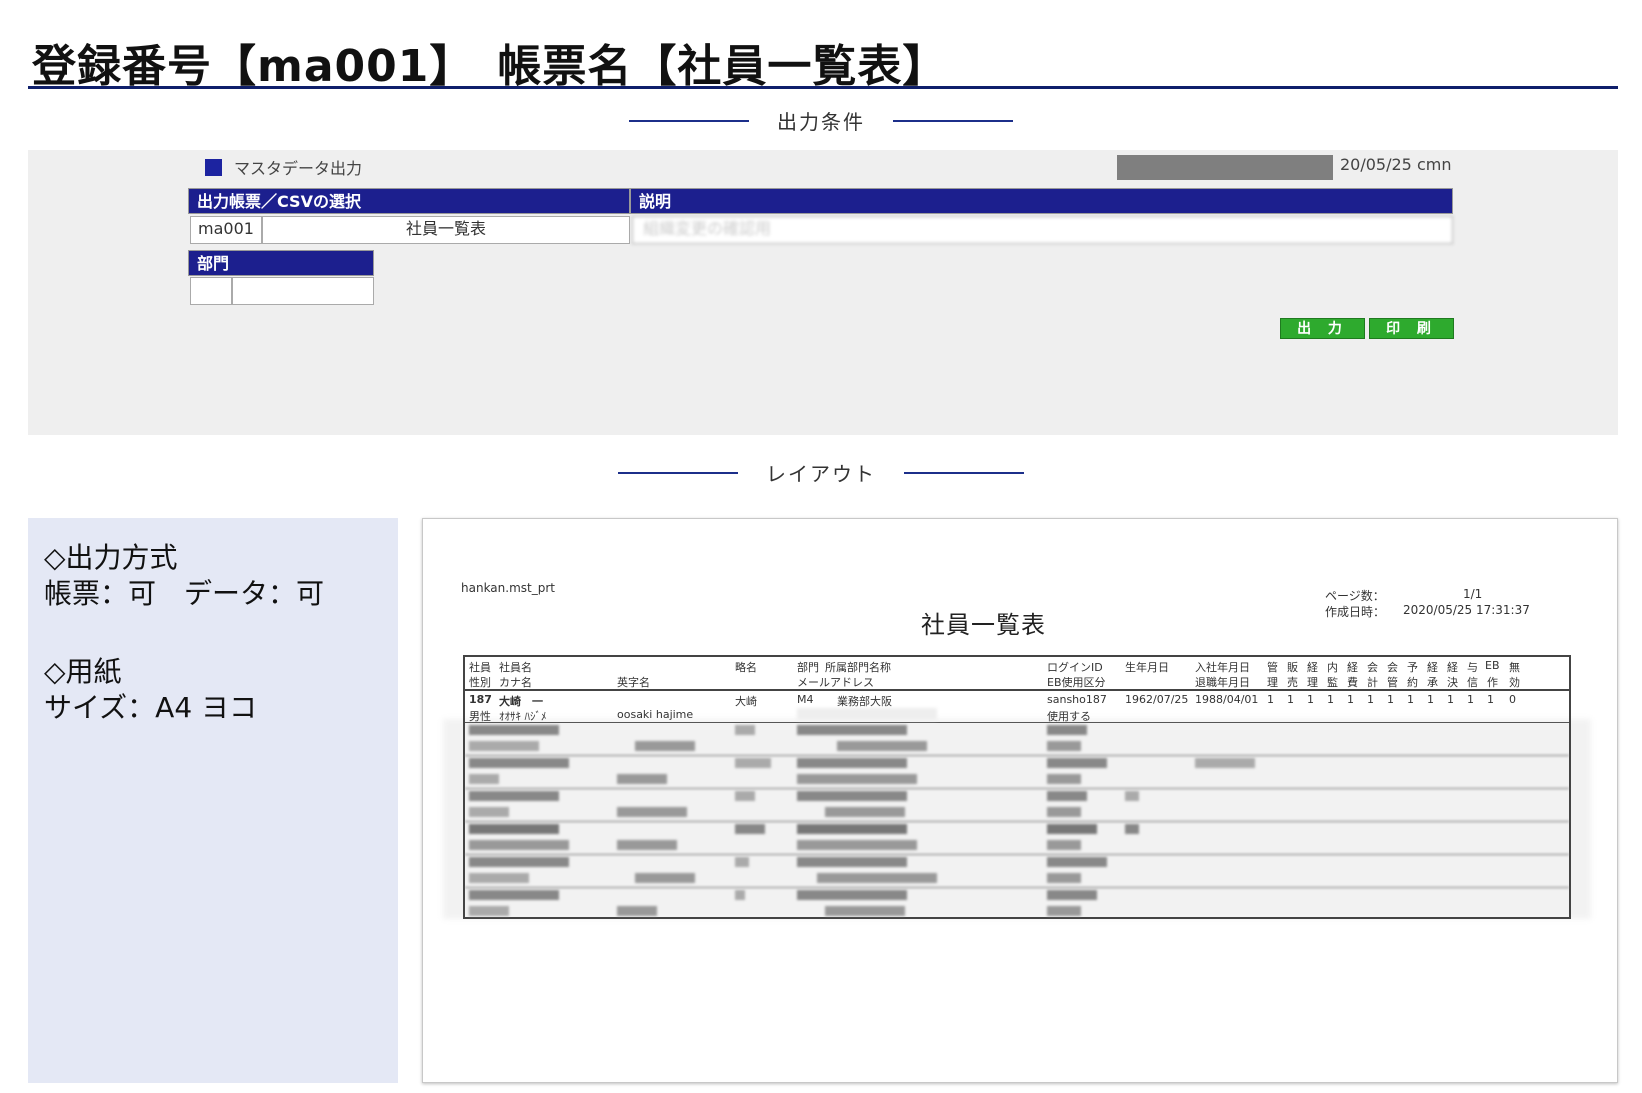  Describe the element at coordinates (823, 87) in the screenshot. I see `title-divider` at that location.